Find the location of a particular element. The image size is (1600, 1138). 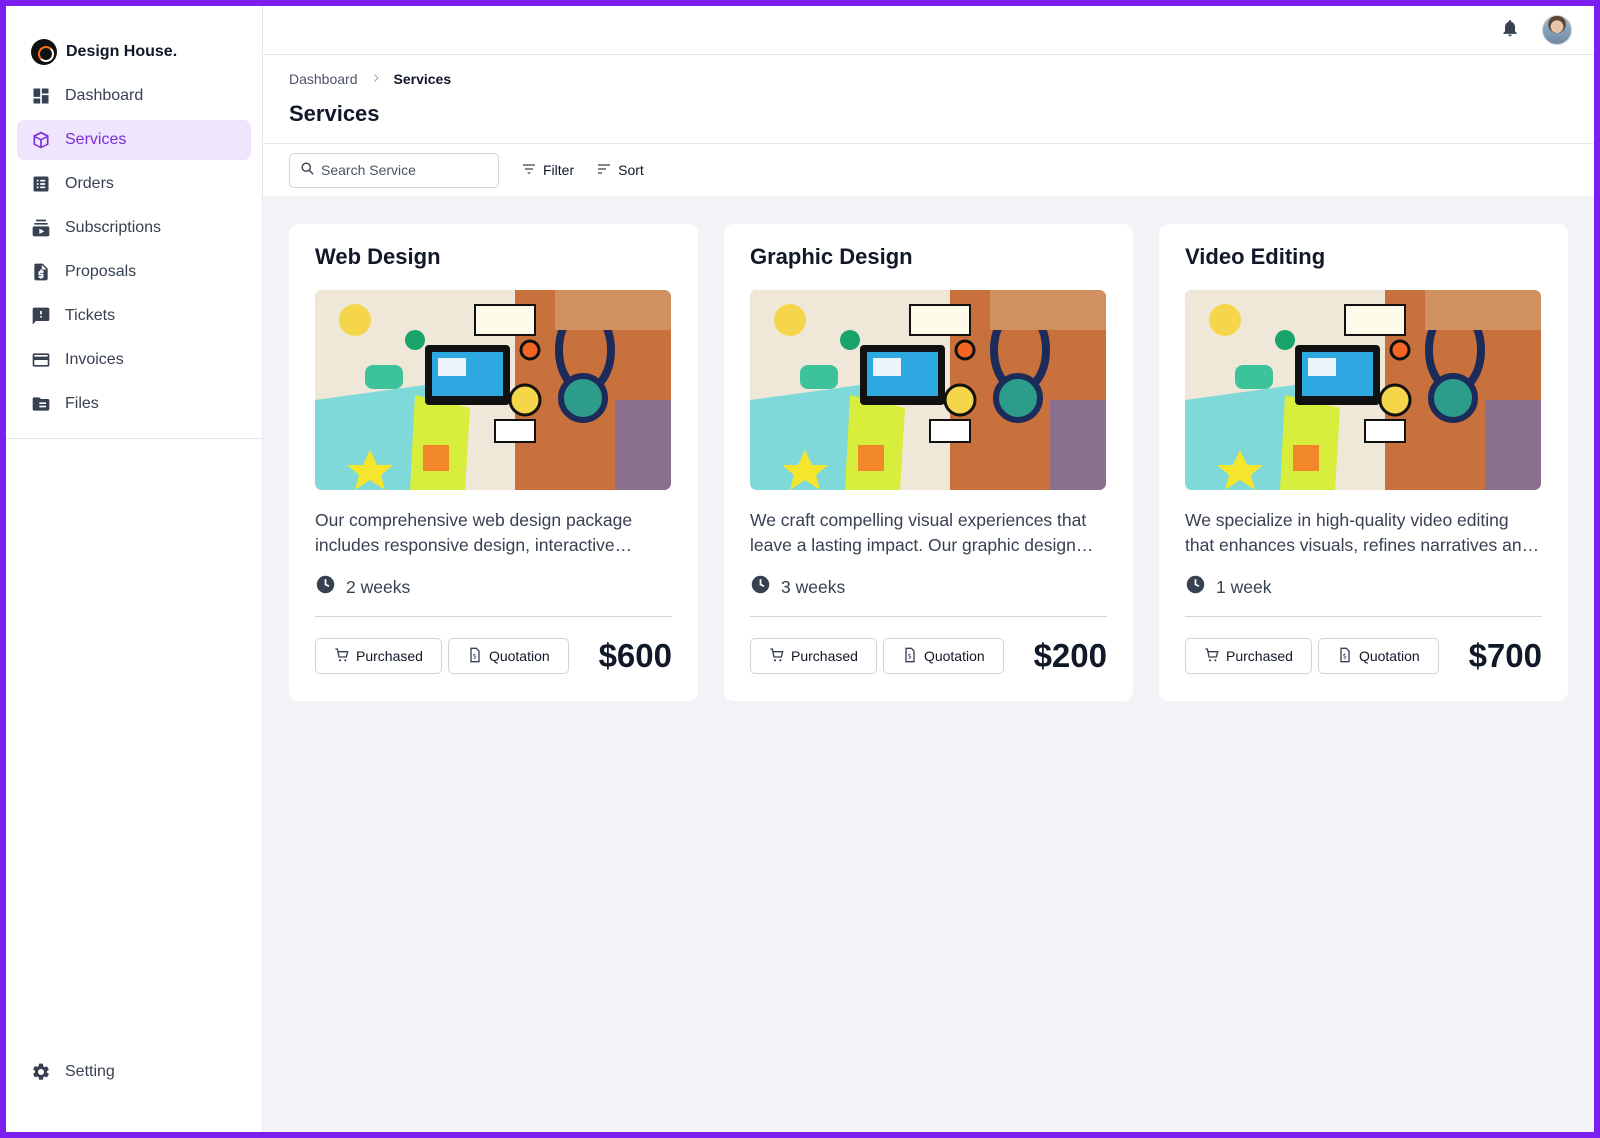

sidebar-item-services: Services is located at coordinates (134, 140).